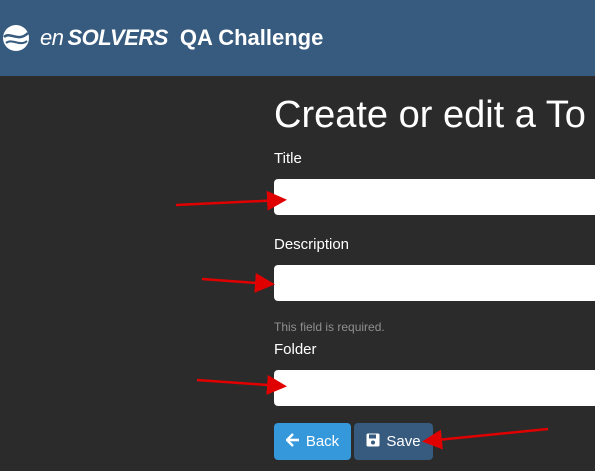  Describe the element at coordinates (18, 38) in the screenshot. I see `ensolvers-logo-icon` at that location.